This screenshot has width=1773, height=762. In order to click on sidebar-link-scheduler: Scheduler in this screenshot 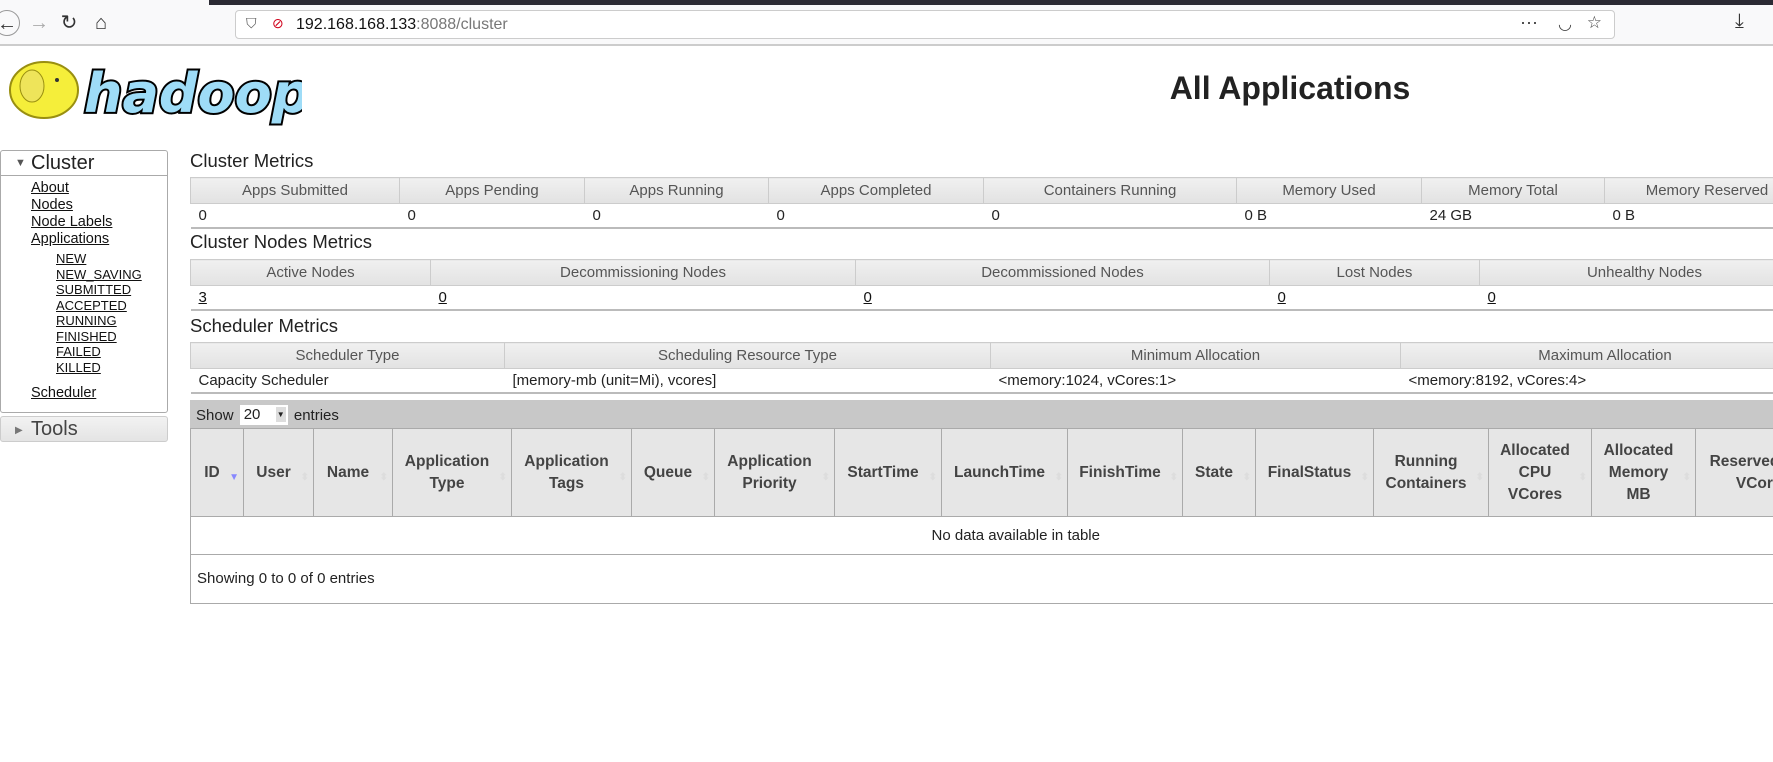, I will do `click(99, 393)`.